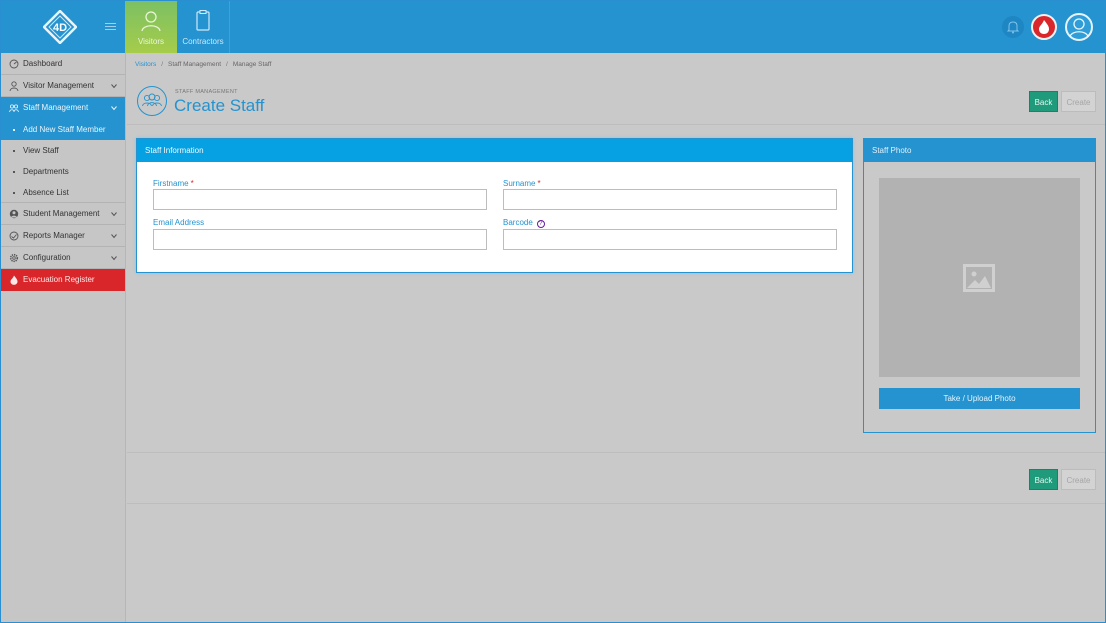  I want to click on nav-divider, so click(229, 27).